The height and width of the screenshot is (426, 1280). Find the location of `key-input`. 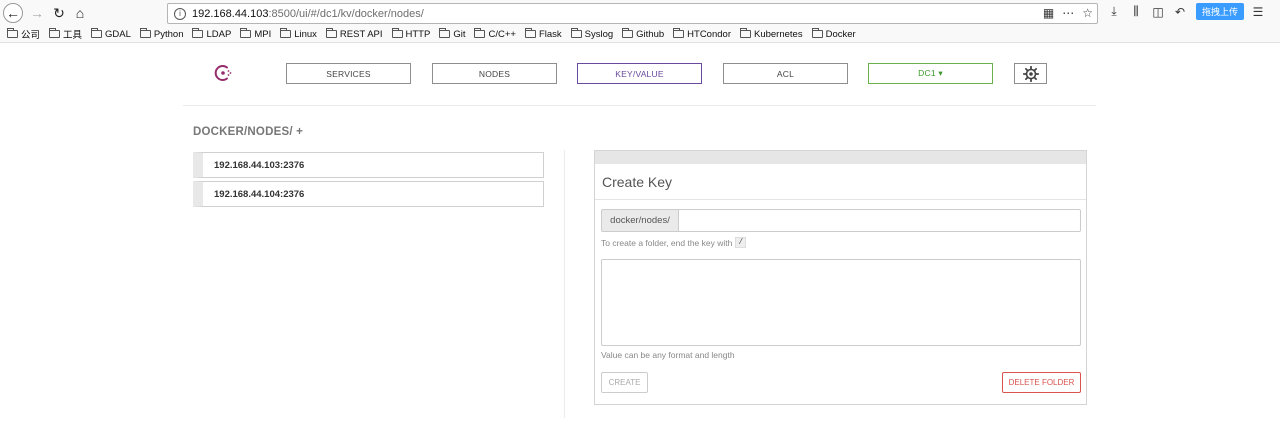

key-input is located at coordinates (879, 220).